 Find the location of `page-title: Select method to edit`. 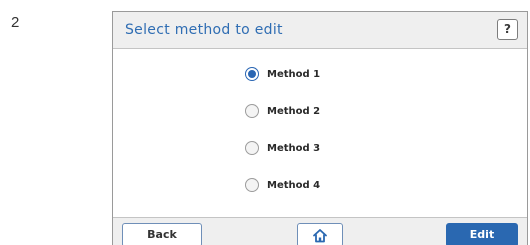

page-title: Select method to edit is located at coordinates (204, 30).